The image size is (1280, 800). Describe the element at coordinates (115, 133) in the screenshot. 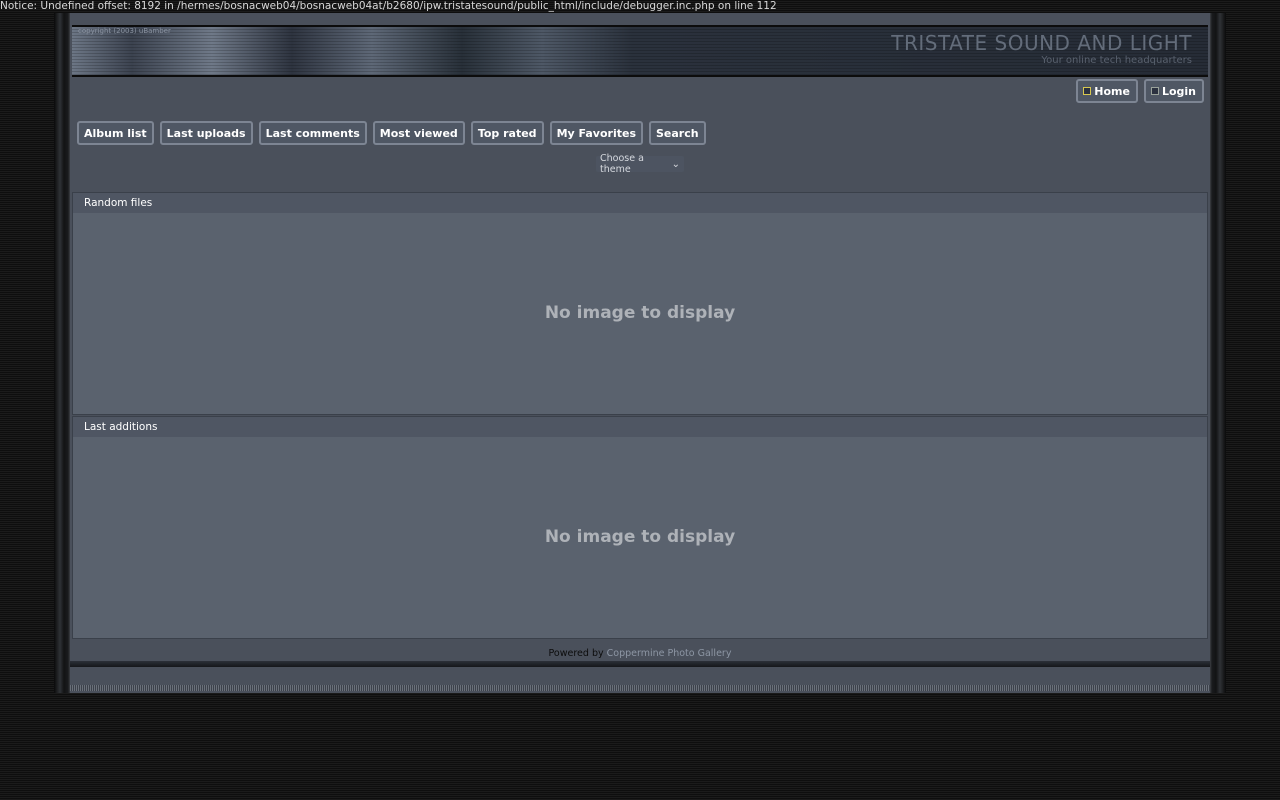

I see `menu-album-list: Album list` at that location.